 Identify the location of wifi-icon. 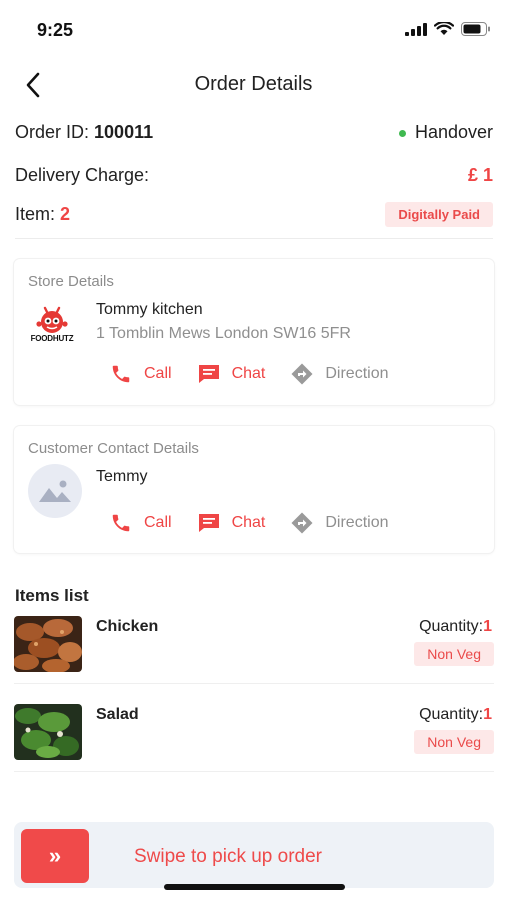
(444, 28).